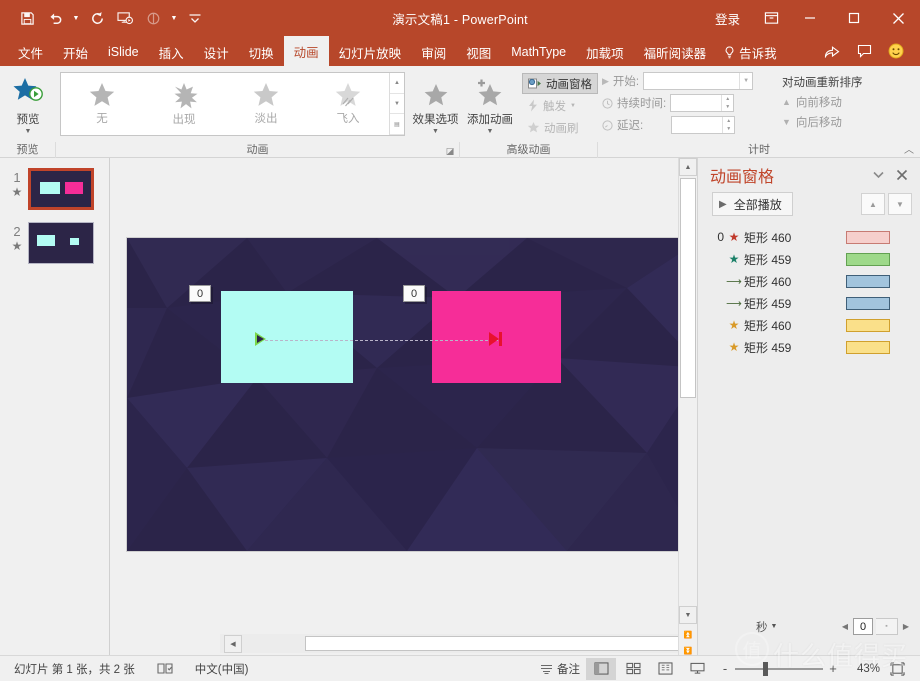 The width and height of the screenshot is (920, 681). I want to click on animation-tag-1: 0, so click(200, 293).